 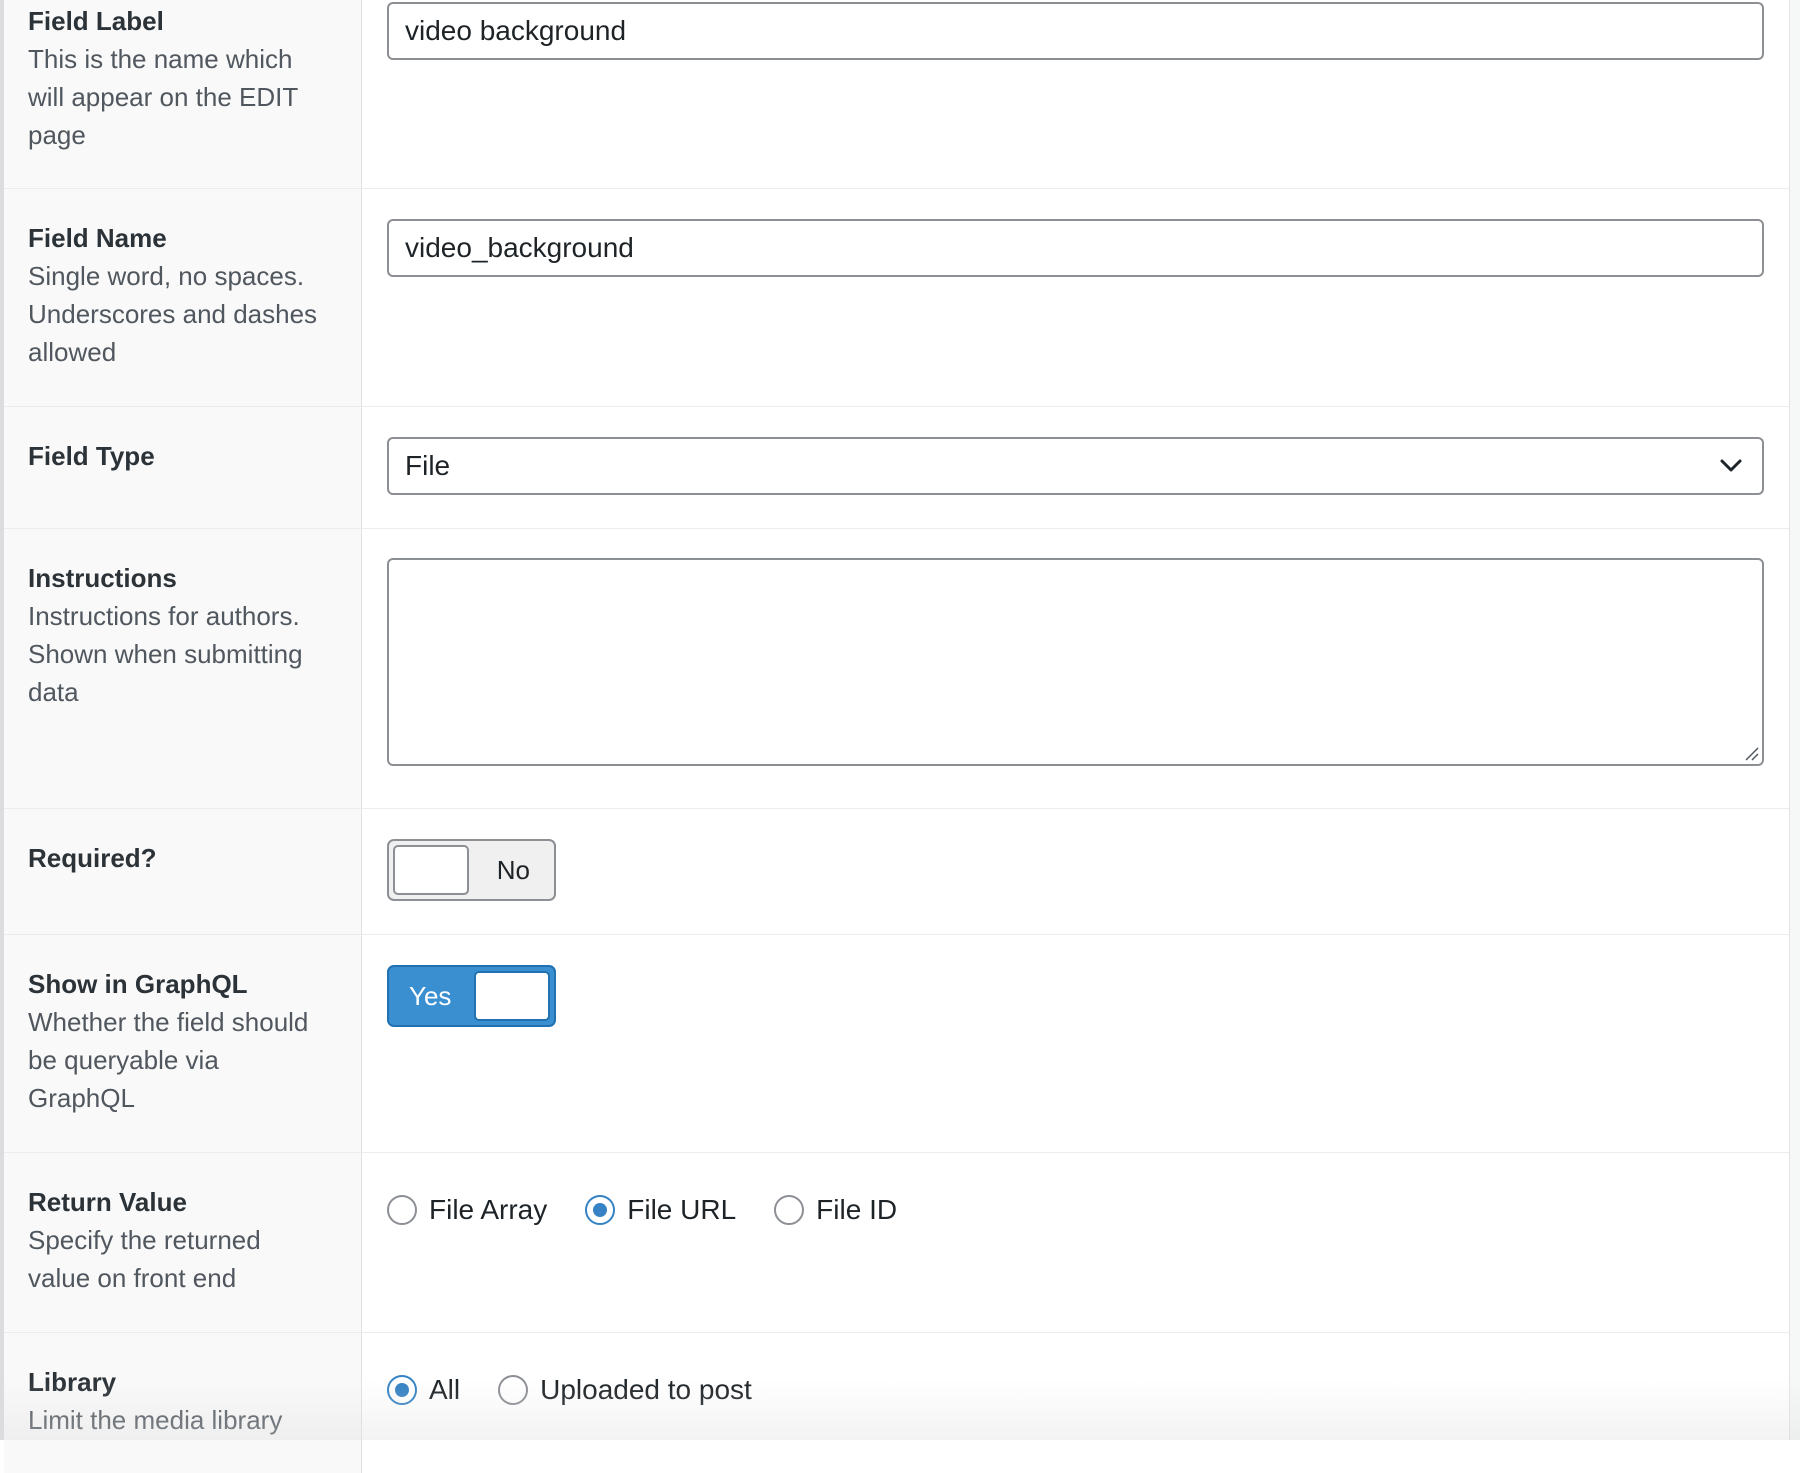 I want to click on resize-handle-icon, so click(x=1751, y=753).